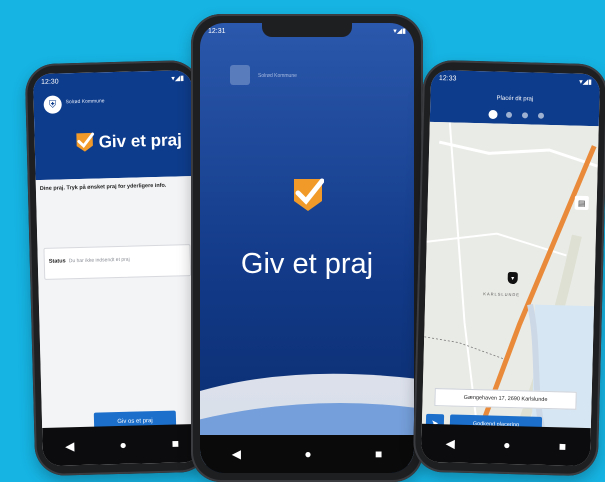  I want to click on camera-notch, so click(307, 30).